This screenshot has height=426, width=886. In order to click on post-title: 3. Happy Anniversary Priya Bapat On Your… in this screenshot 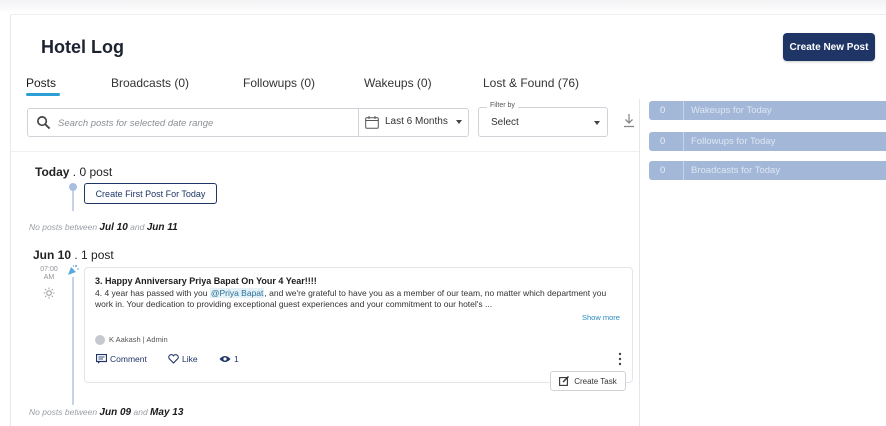, I will do `click(206, 281)`.